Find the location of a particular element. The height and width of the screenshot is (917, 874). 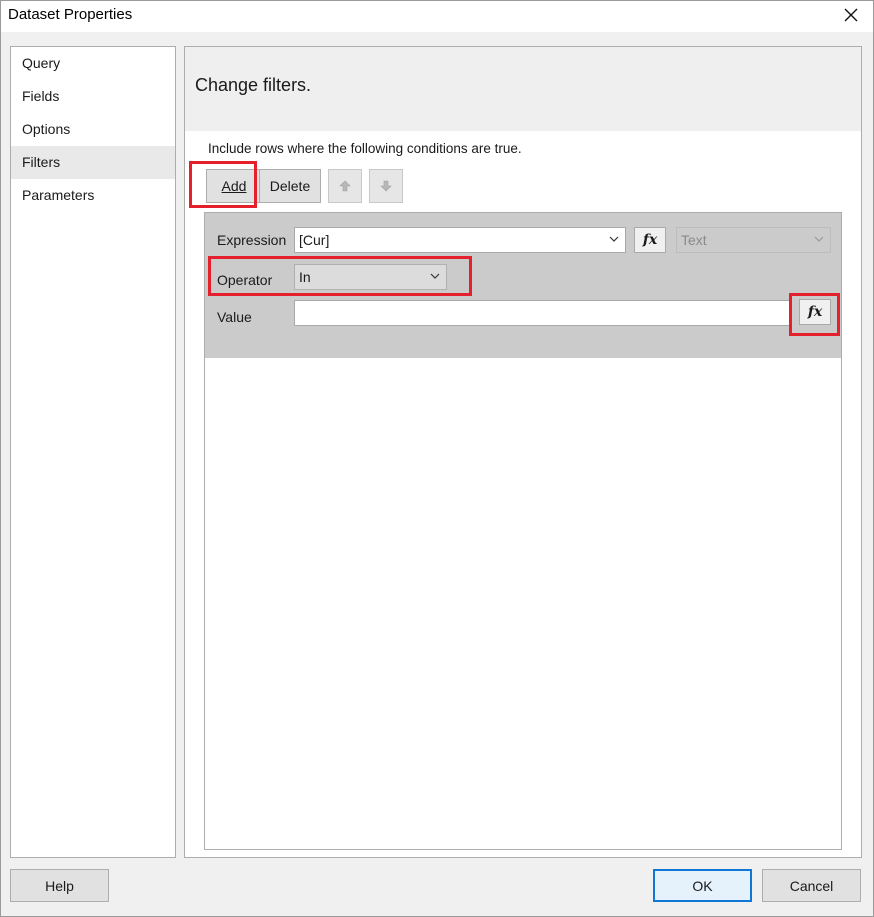

value-input is located at coordinates (542, 313).